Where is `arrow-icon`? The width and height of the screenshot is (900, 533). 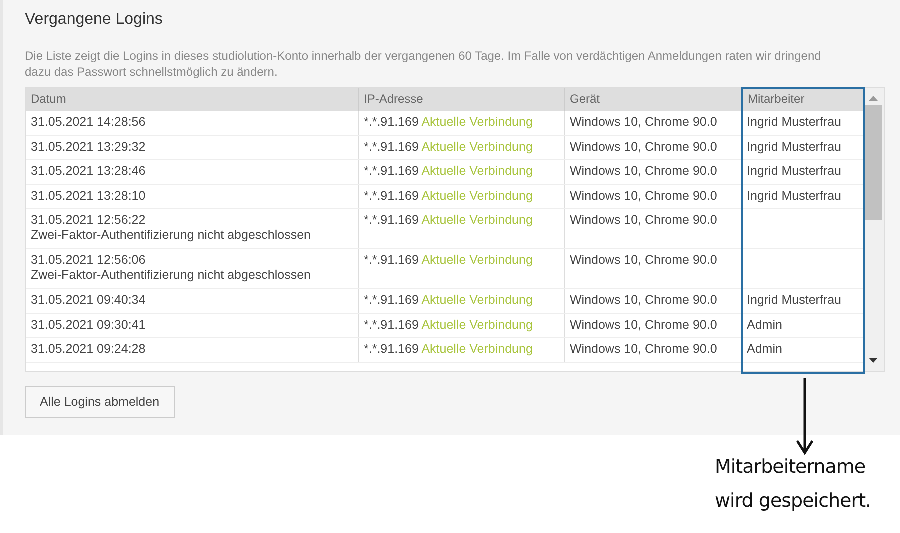 arrow-icon is located at coordinates (805, 417).